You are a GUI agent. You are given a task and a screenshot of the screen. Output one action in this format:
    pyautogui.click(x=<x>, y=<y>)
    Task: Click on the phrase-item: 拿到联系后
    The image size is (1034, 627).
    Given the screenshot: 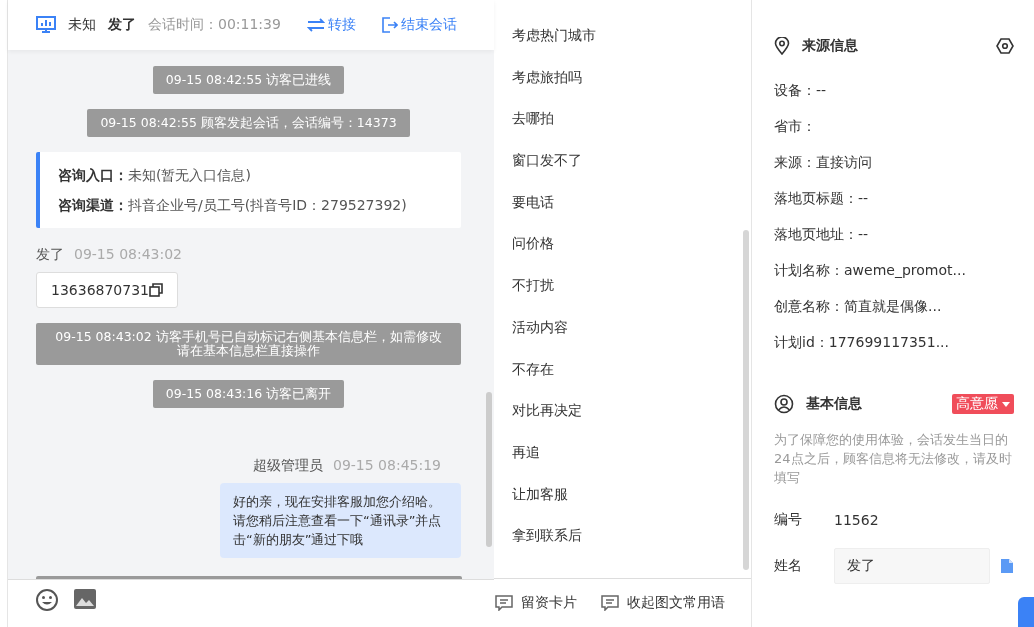 What is the action you would take?
    pyautogui.click(x=631, y=543)
    